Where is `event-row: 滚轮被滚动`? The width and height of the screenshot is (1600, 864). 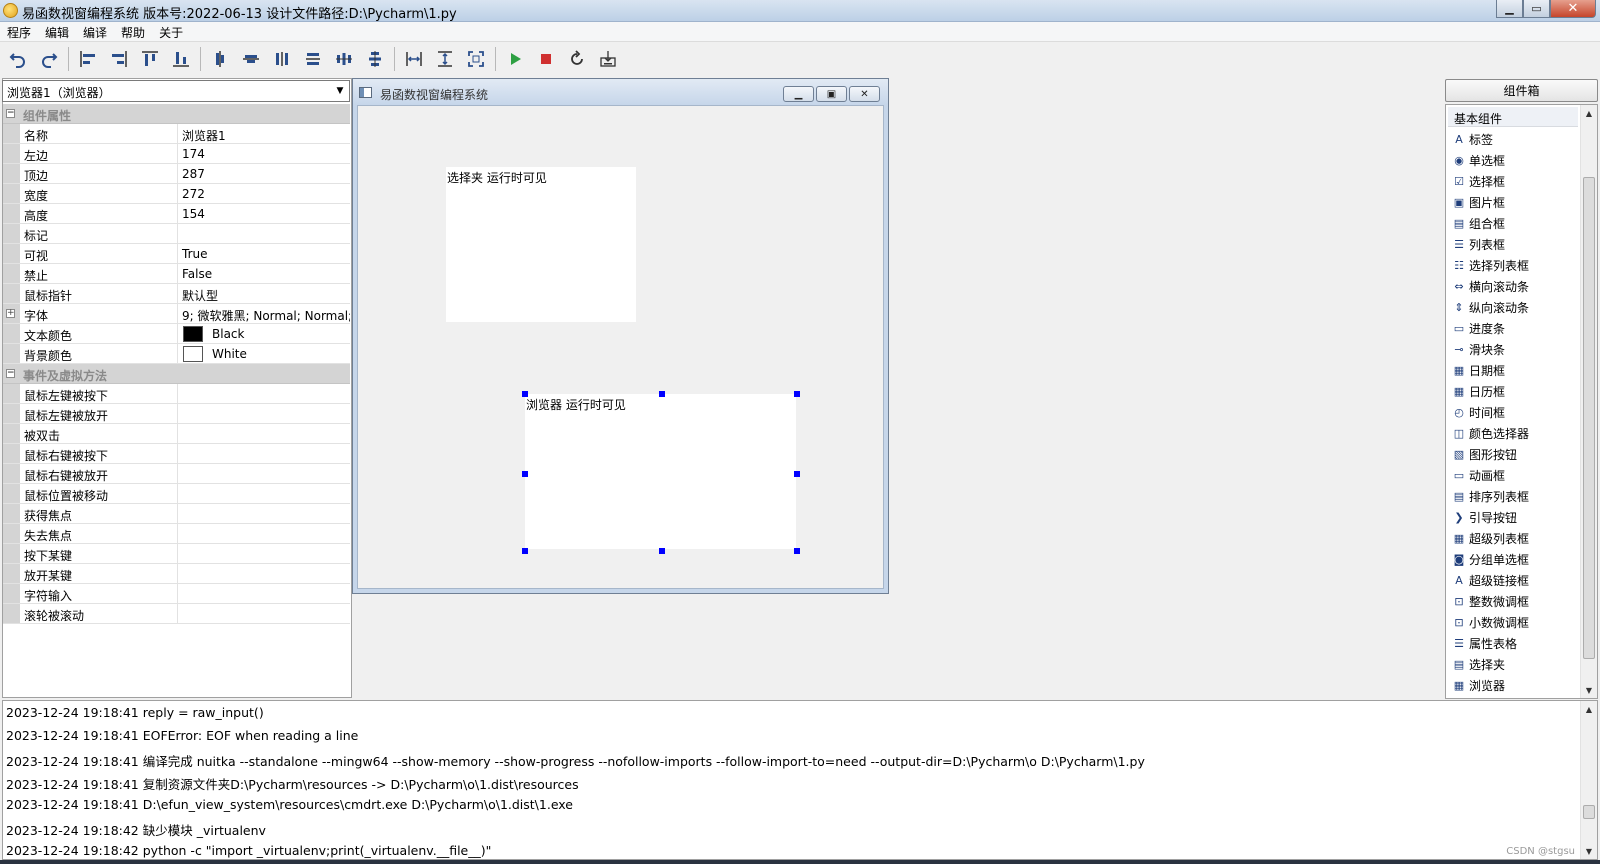
event-row: 滚轮被滚动 is located at coordinates (176, 614).